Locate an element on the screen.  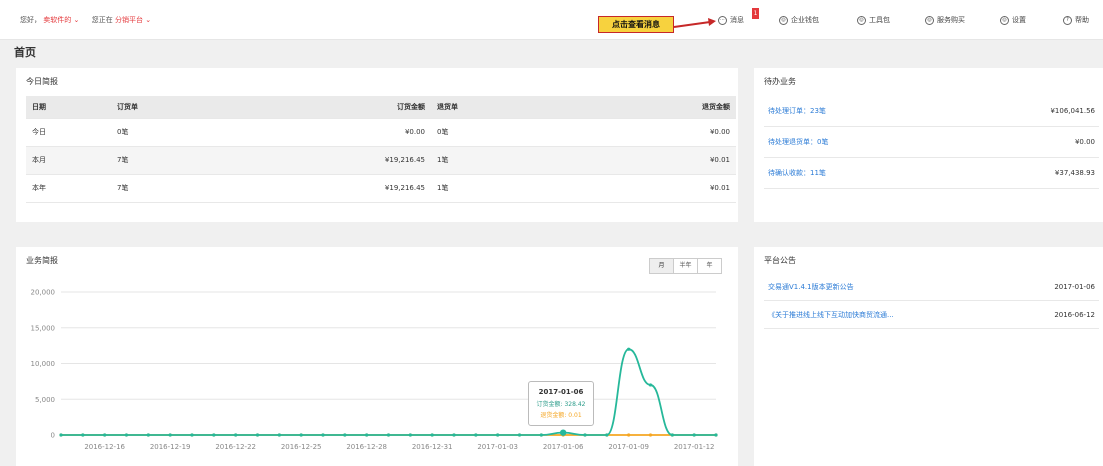
greeting-text: 您好， is located at coordinates (30, 20).